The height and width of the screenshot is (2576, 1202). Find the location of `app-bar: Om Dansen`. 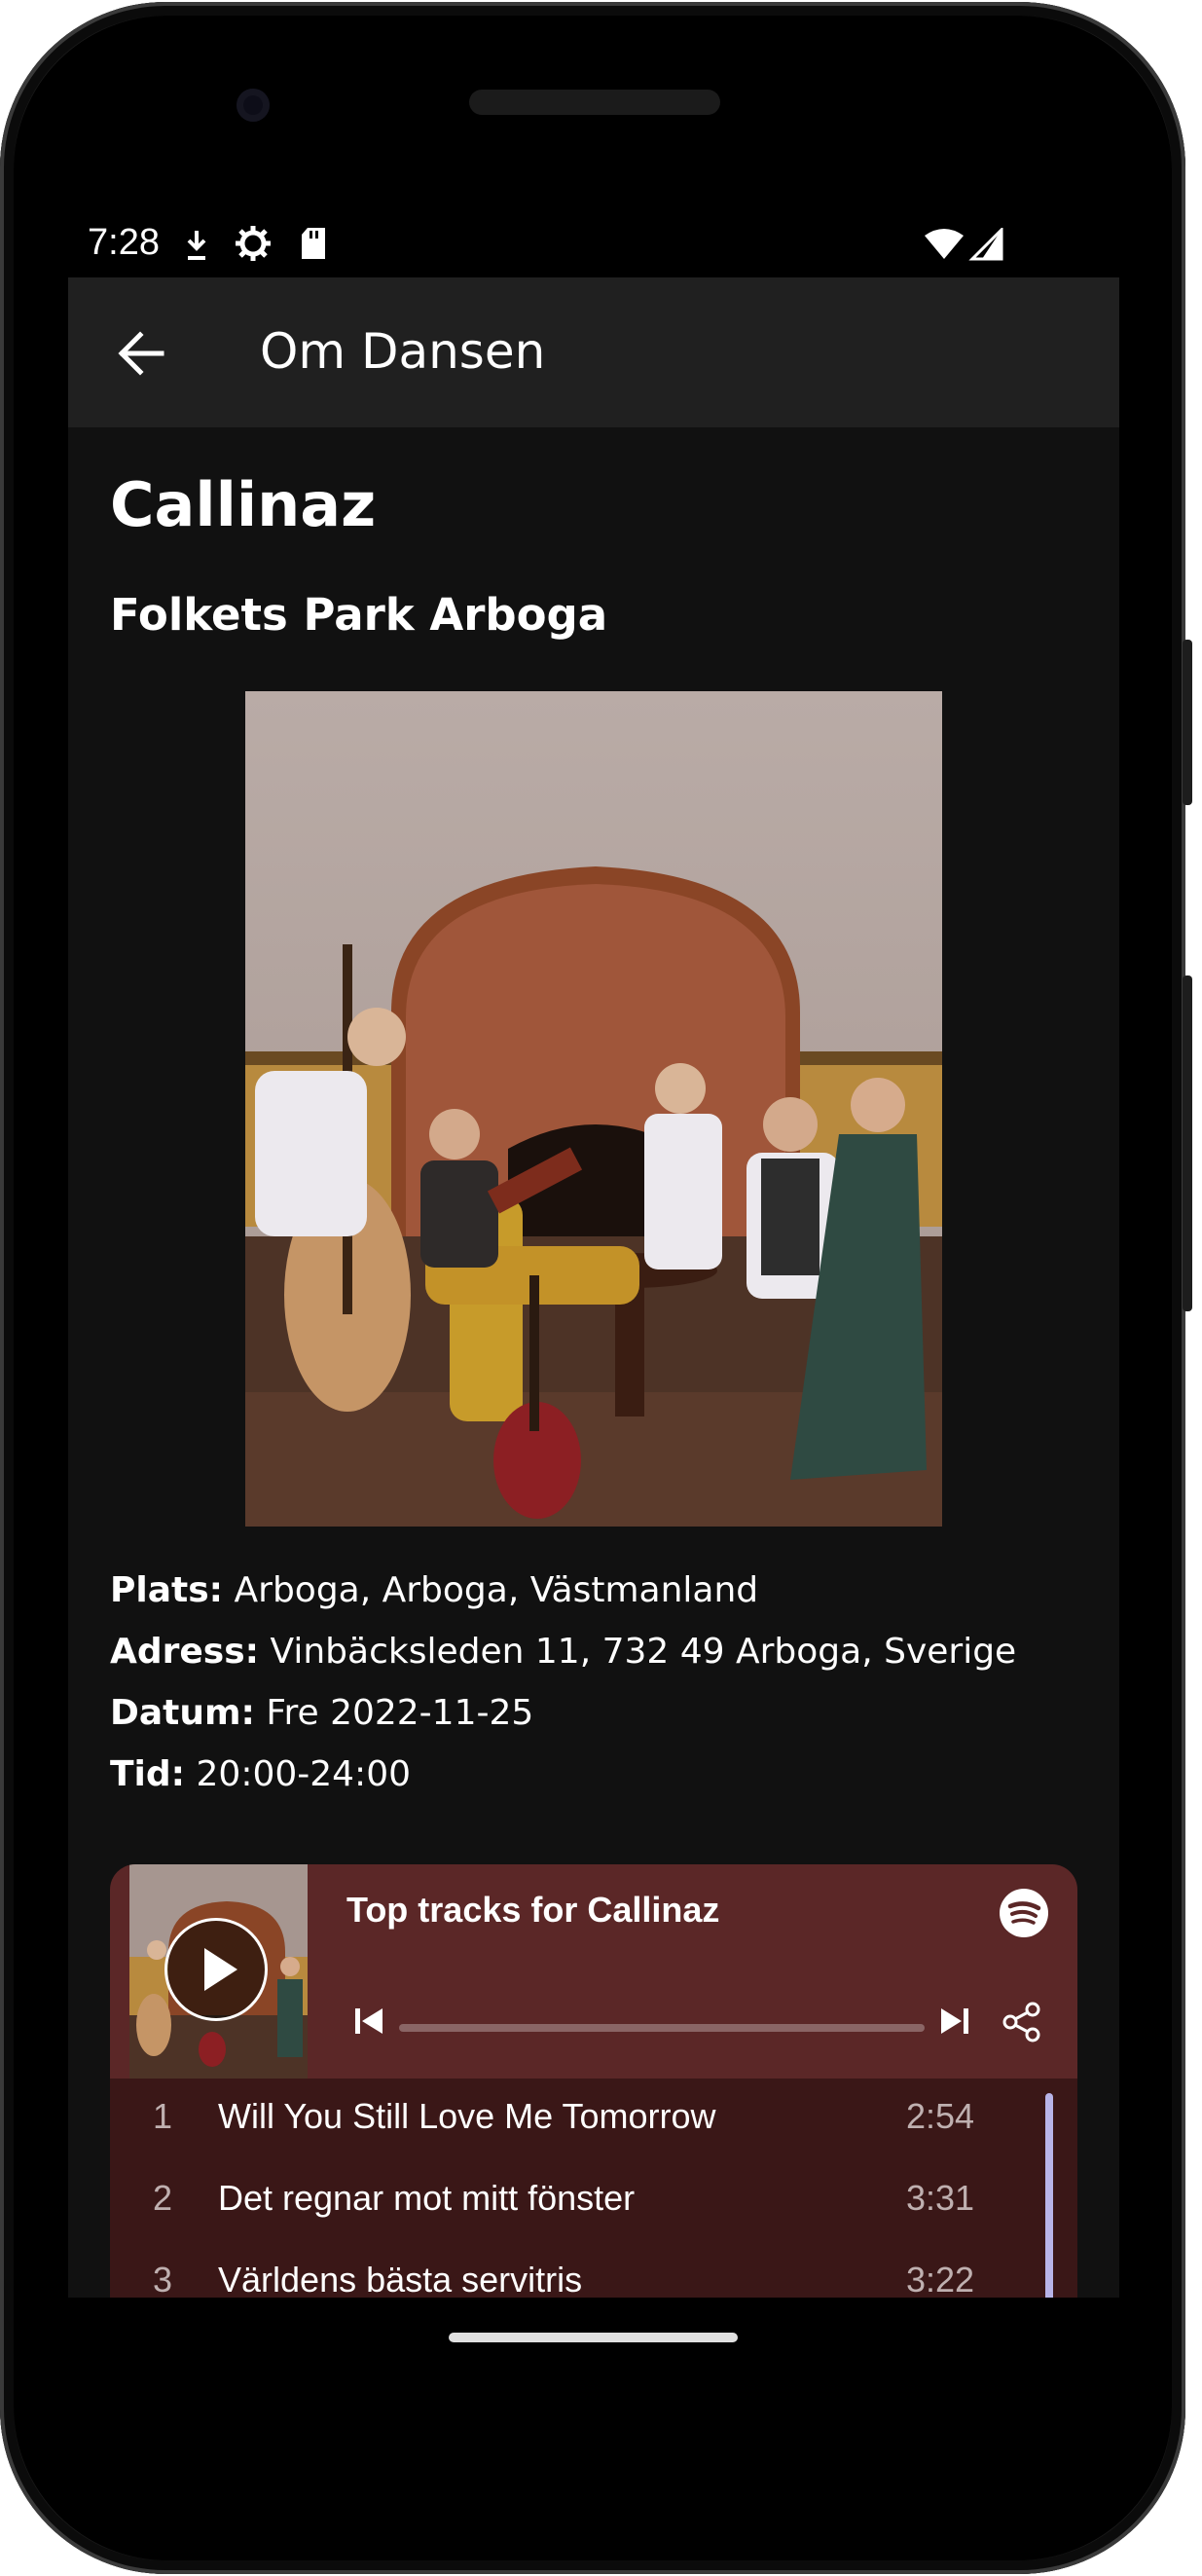

app-bar: Om Dansen is located at coordinates (593, 352).